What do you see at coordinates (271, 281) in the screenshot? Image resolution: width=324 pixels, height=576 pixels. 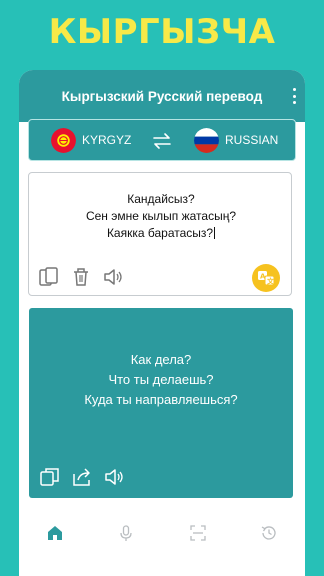 I see `svg-text: 文` at bounding box center [271, 281].